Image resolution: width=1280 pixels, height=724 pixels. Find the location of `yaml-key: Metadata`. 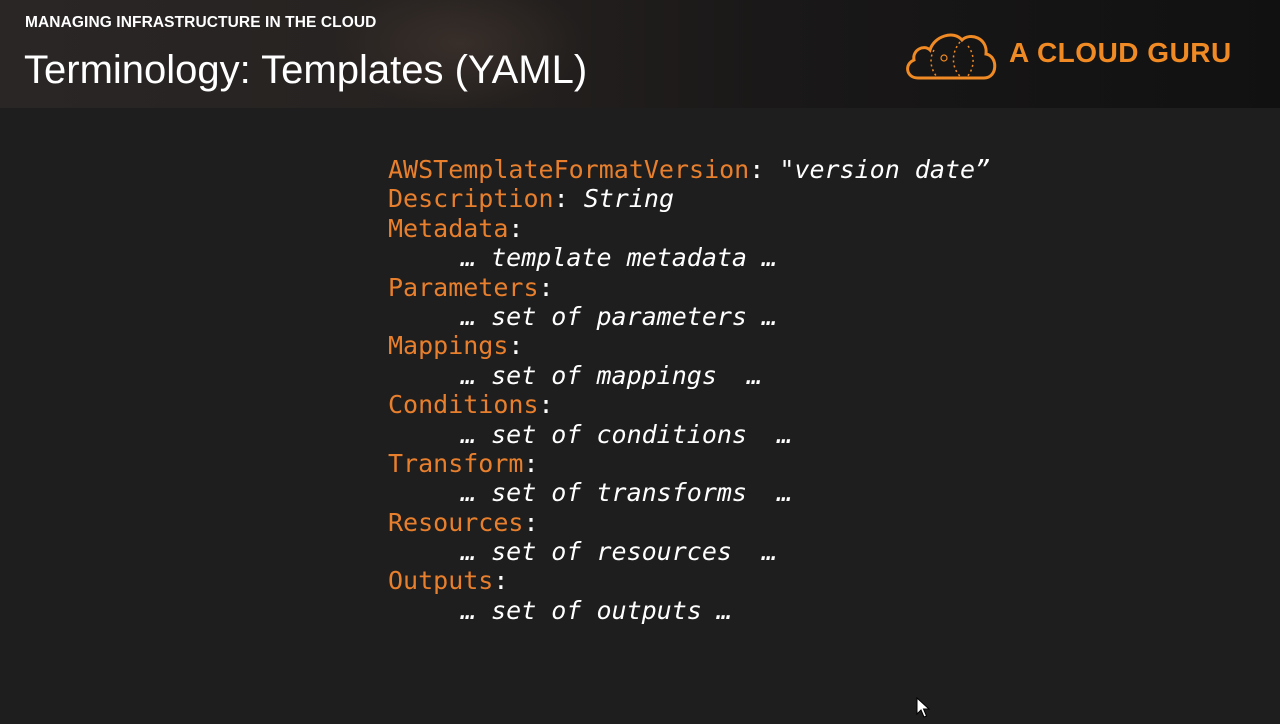

yaml-key: Metadata is located at coordinates (448, 228).